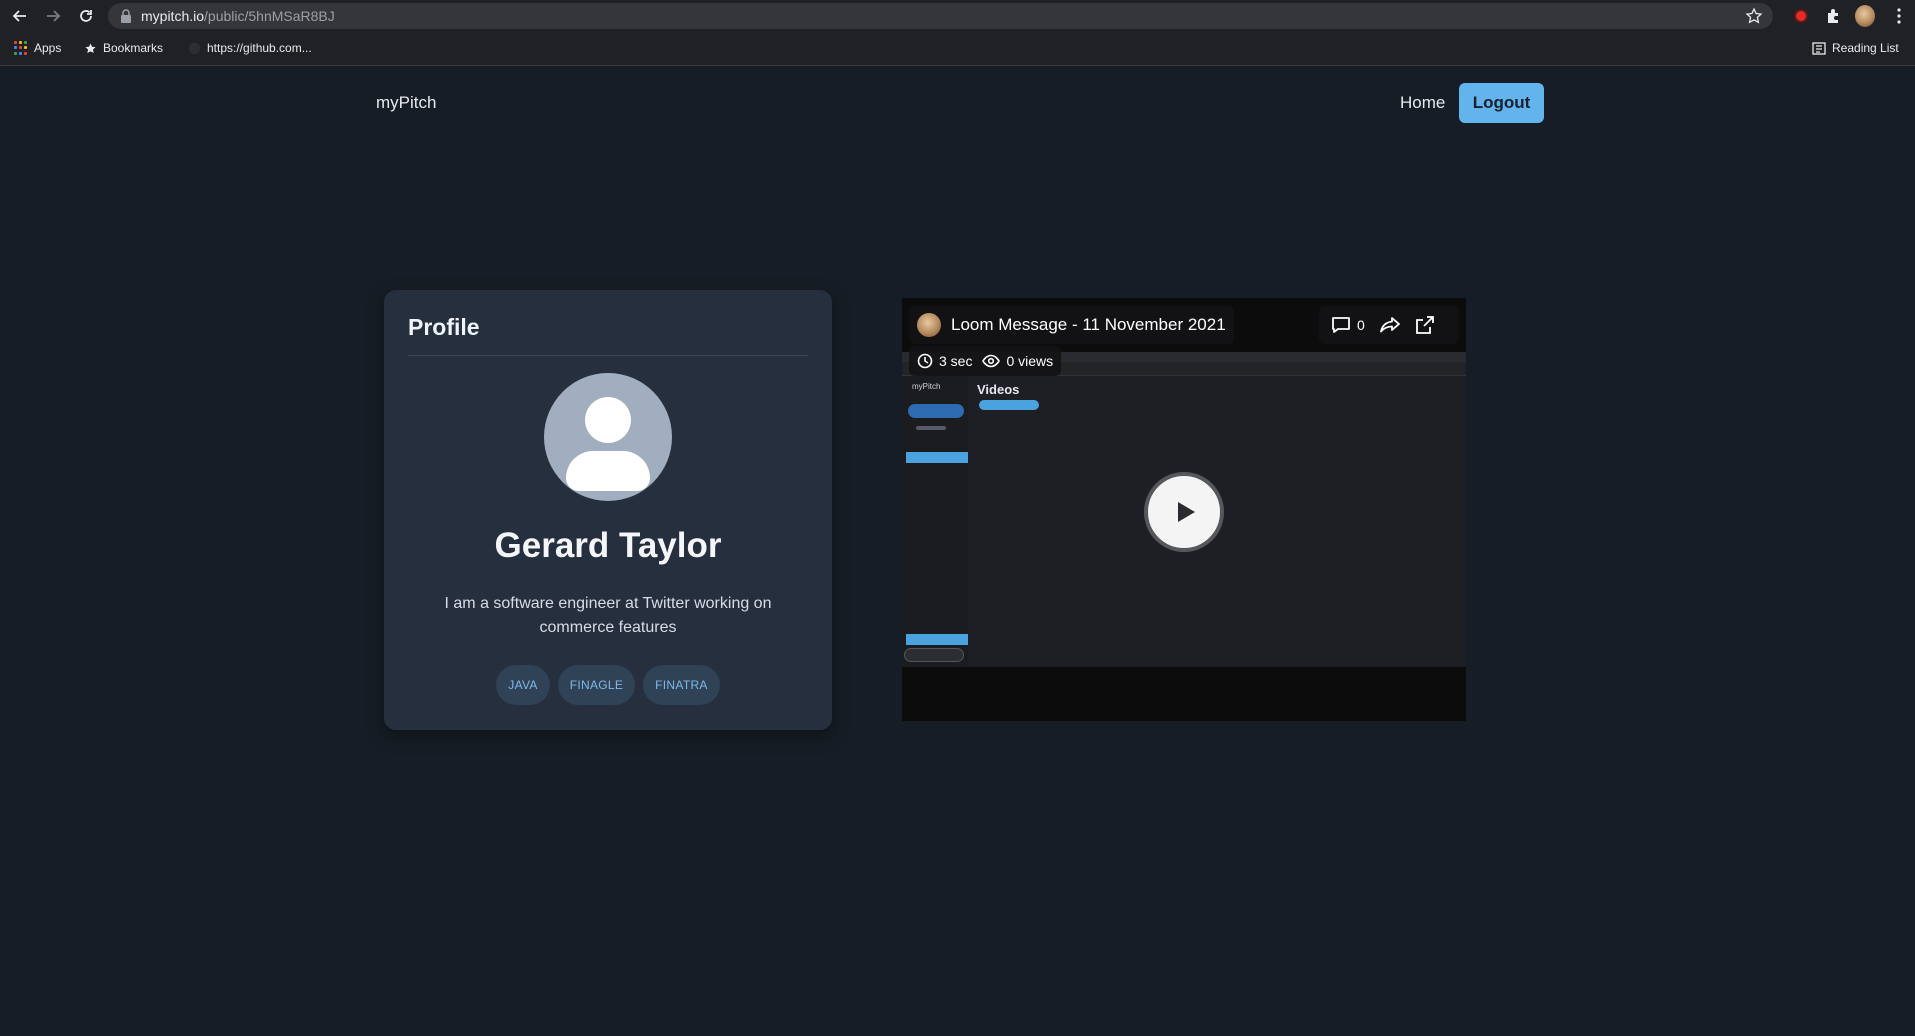  What do you see at coordinates (991, 361) in the screenshot?
I see `eye-icon` at bounding box center [991, 361].